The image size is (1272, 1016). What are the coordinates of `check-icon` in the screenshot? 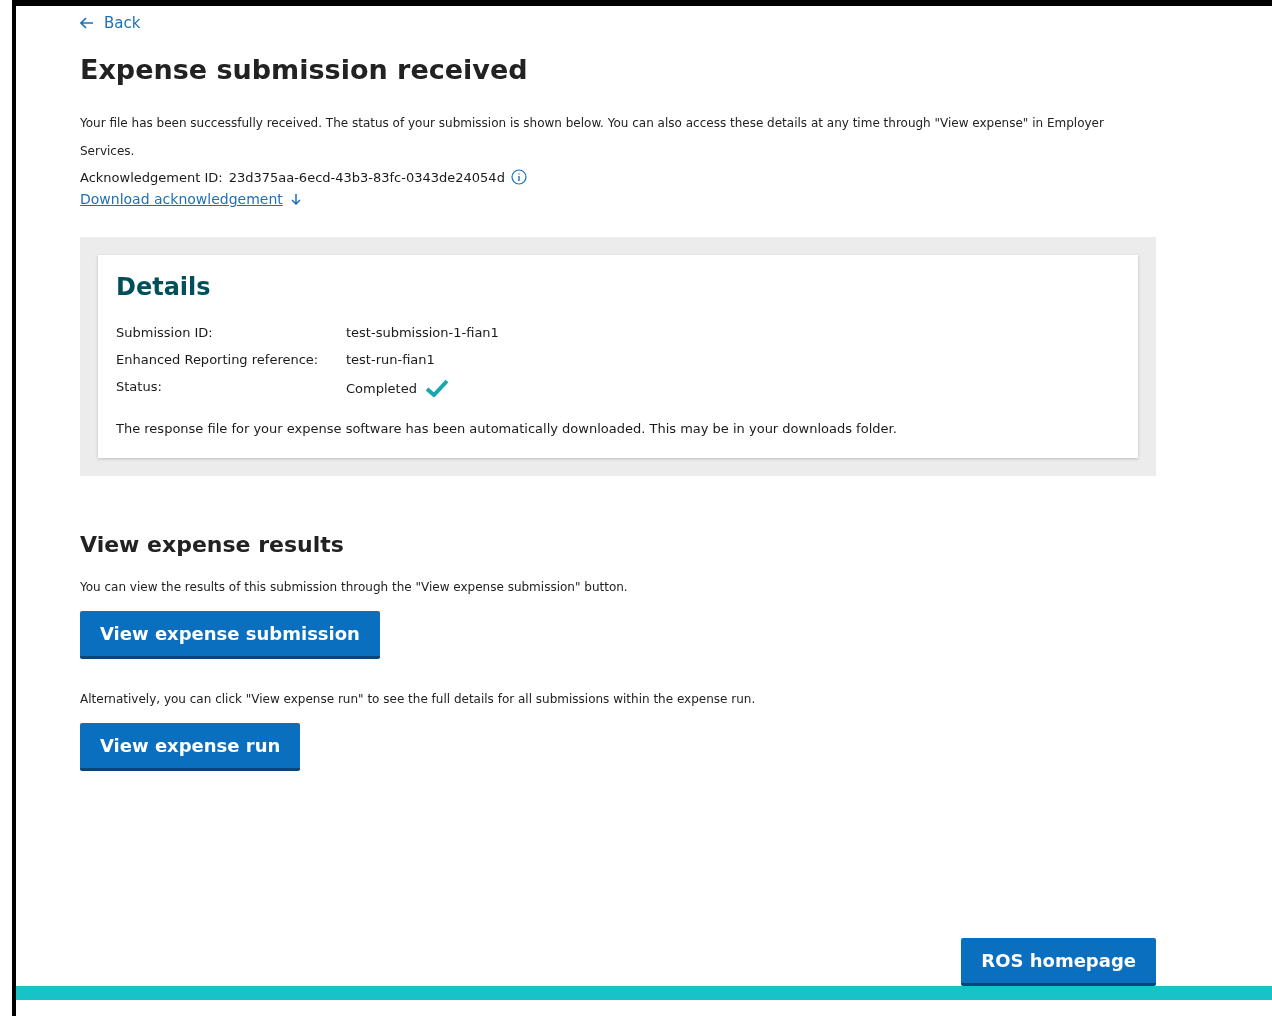 It's located at (436, 388).